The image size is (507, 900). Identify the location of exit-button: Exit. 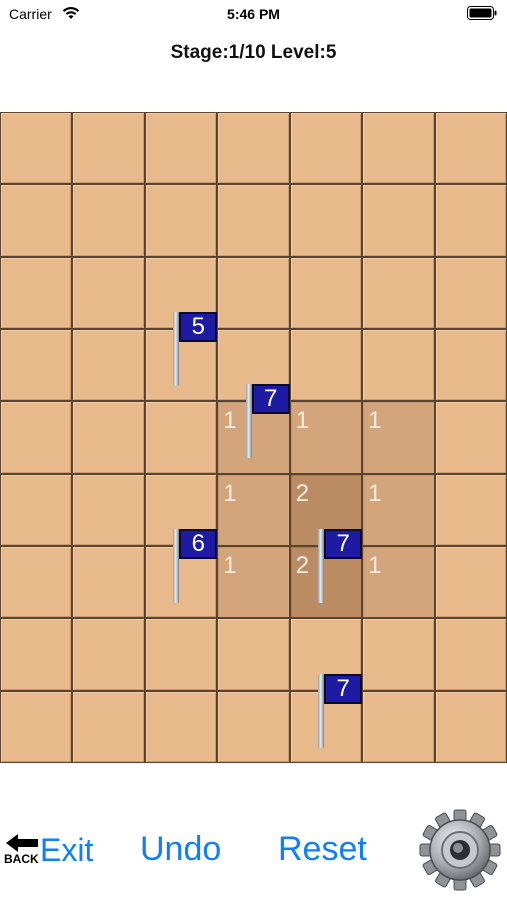
(66, 850).